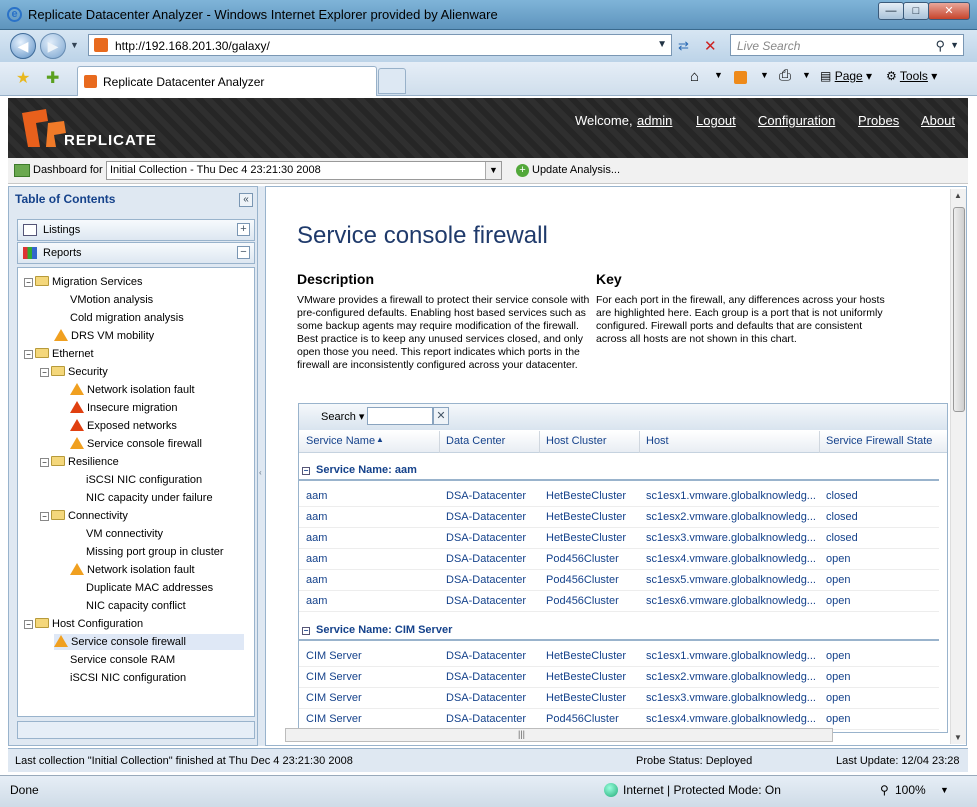 The width and height of the screenshot is (977, 807). What do you see at coordinates (878, 120) in the screenshot?
I see `probes-link: Probes` at bounding box center [878, 120].